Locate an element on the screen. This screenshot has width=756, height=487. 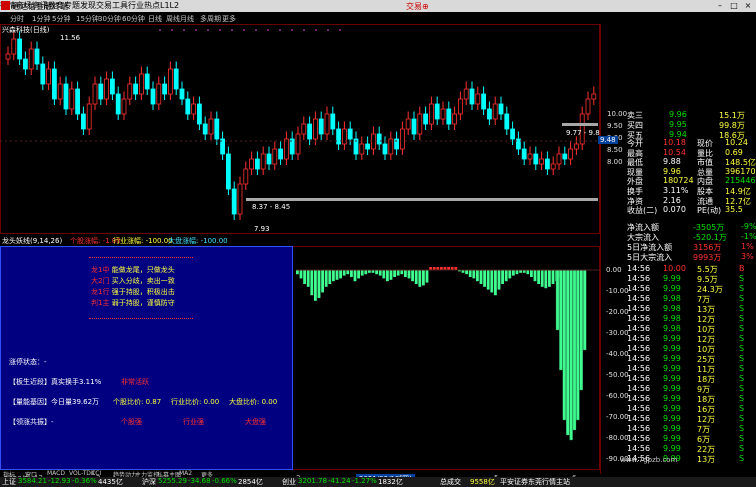
indicator-y-label-2: -20.00 is located at coordinates (617, 312).